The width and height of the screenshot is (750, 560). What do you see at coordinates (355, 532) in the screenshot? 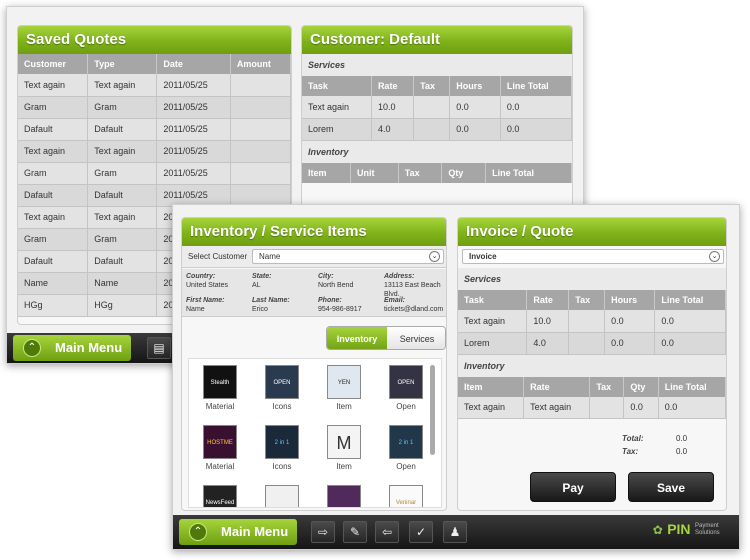
I see `edit-doc-icon: ✎` at bounding box center [355, 532].